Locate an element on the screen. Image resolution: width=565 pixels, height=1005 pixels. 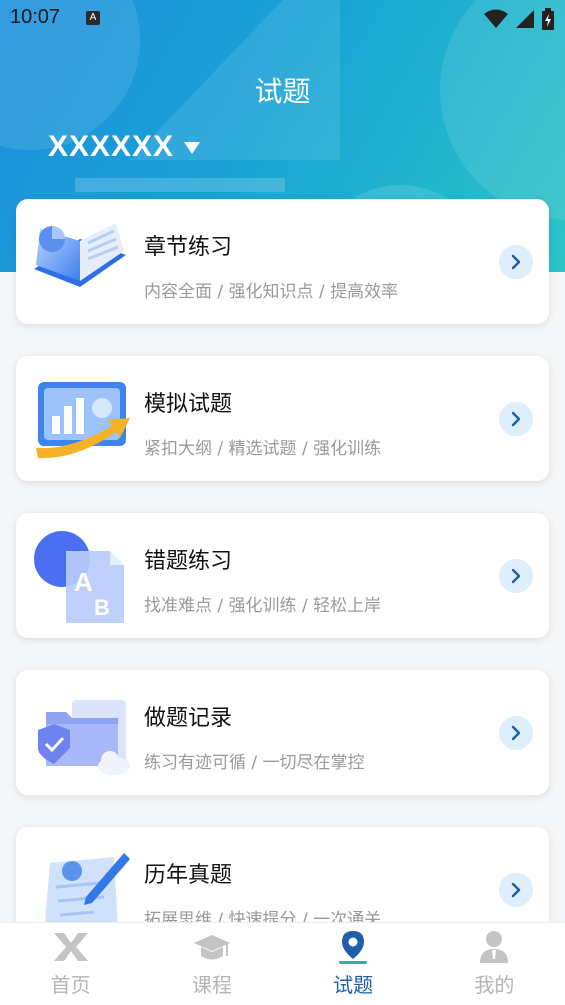
battery-icon is located at coordinates (548, 19).